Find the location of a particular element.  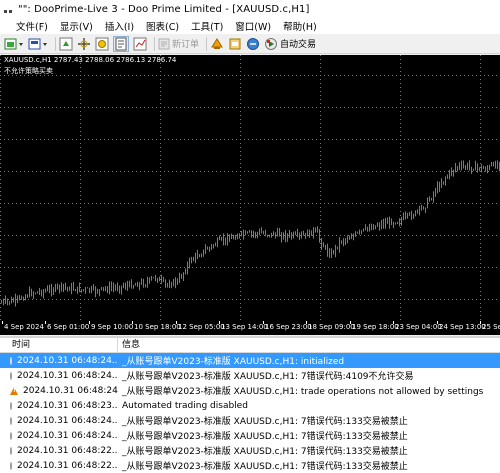

time-tick-label: 12 Sep 05:00 is located at coordinates (201, 327).